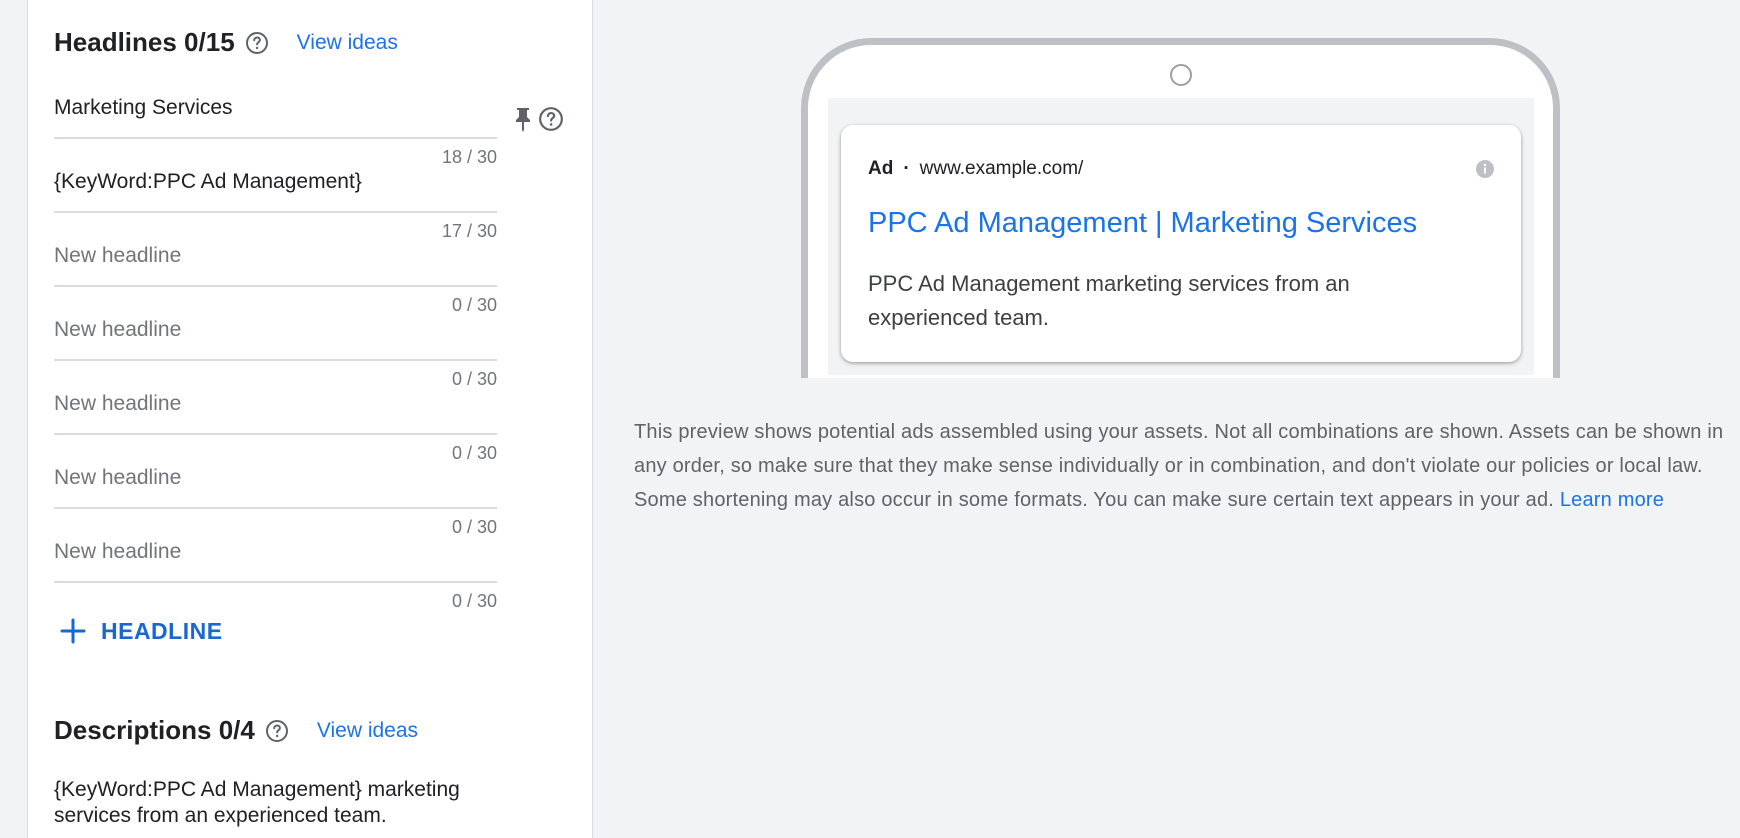  I want to click on add-headline-label: HEADLINE, so click(162, 630).